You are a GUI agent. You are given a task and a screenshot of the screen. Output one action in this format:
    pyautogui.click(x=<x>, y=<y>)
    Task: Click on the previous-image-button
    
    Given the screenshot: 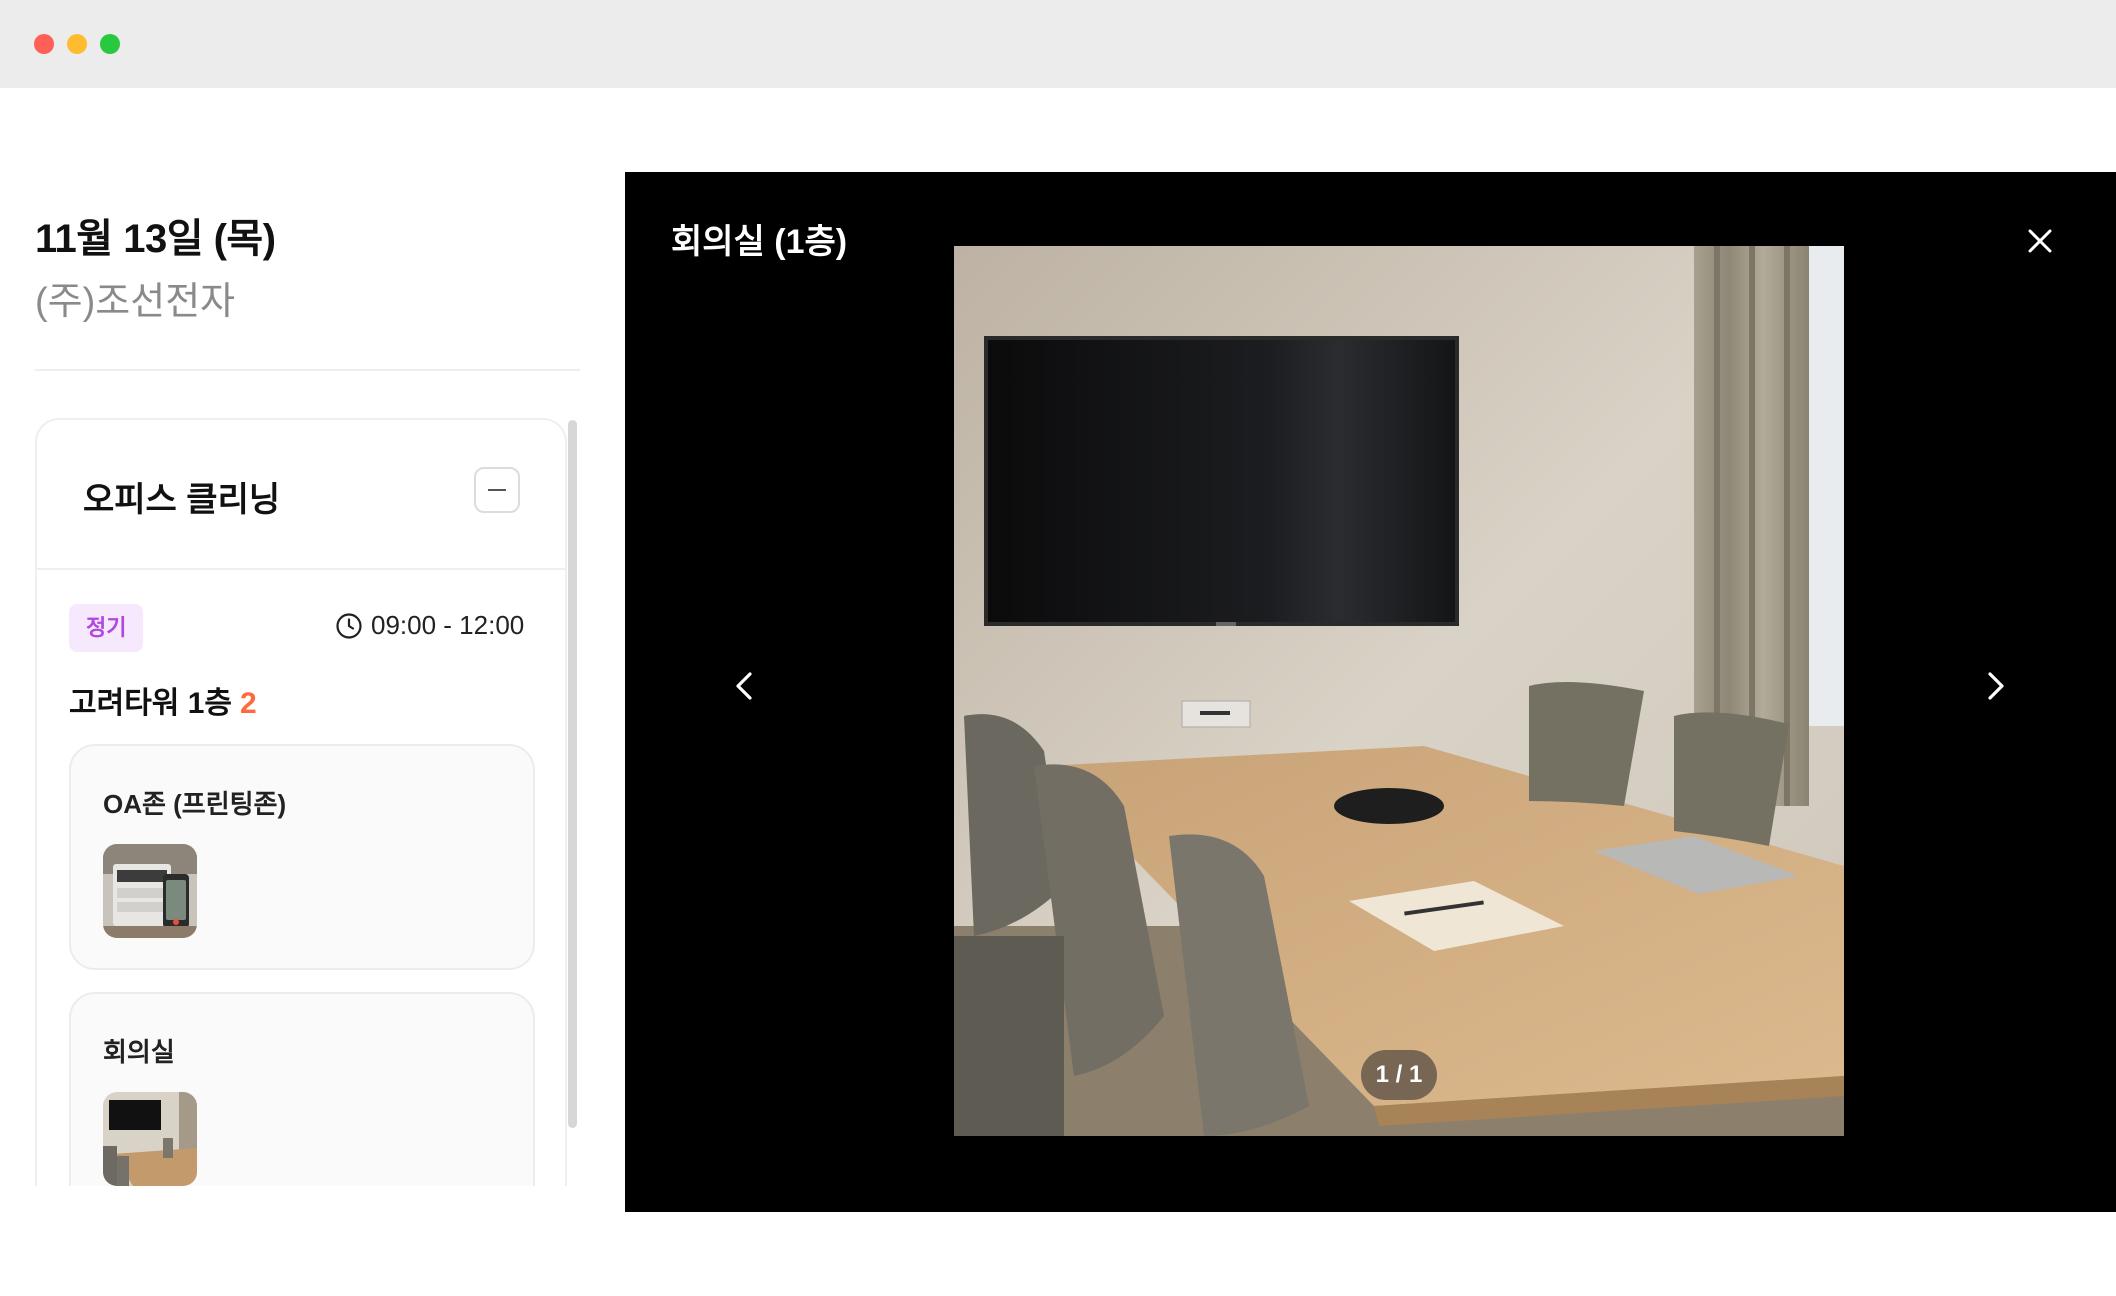 What is the action you would take?
    pyautogui.click(x=745, y=686)
    